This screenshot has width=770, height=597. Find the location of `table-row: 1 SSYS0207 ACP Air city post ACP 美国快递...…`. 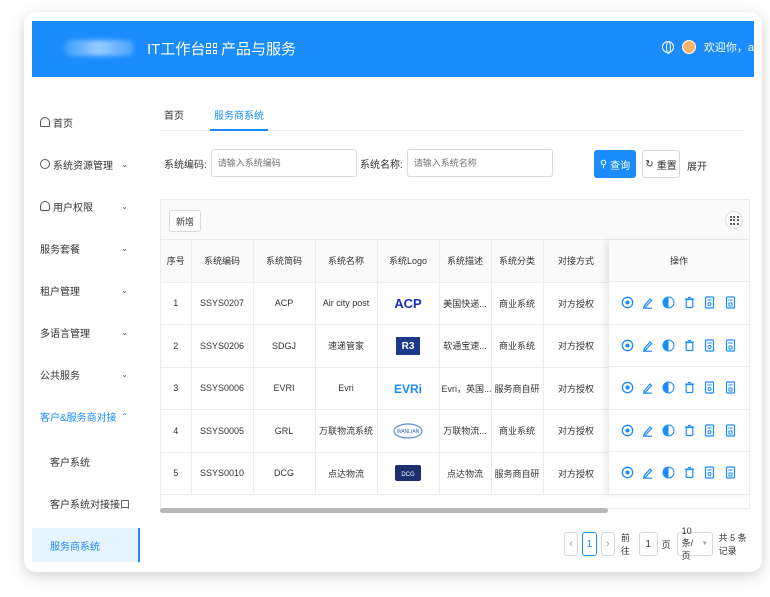

table-row: 1 SSYS0207 ACP Air city post ACP 美国快递...… is located at coordinates (385, 303).